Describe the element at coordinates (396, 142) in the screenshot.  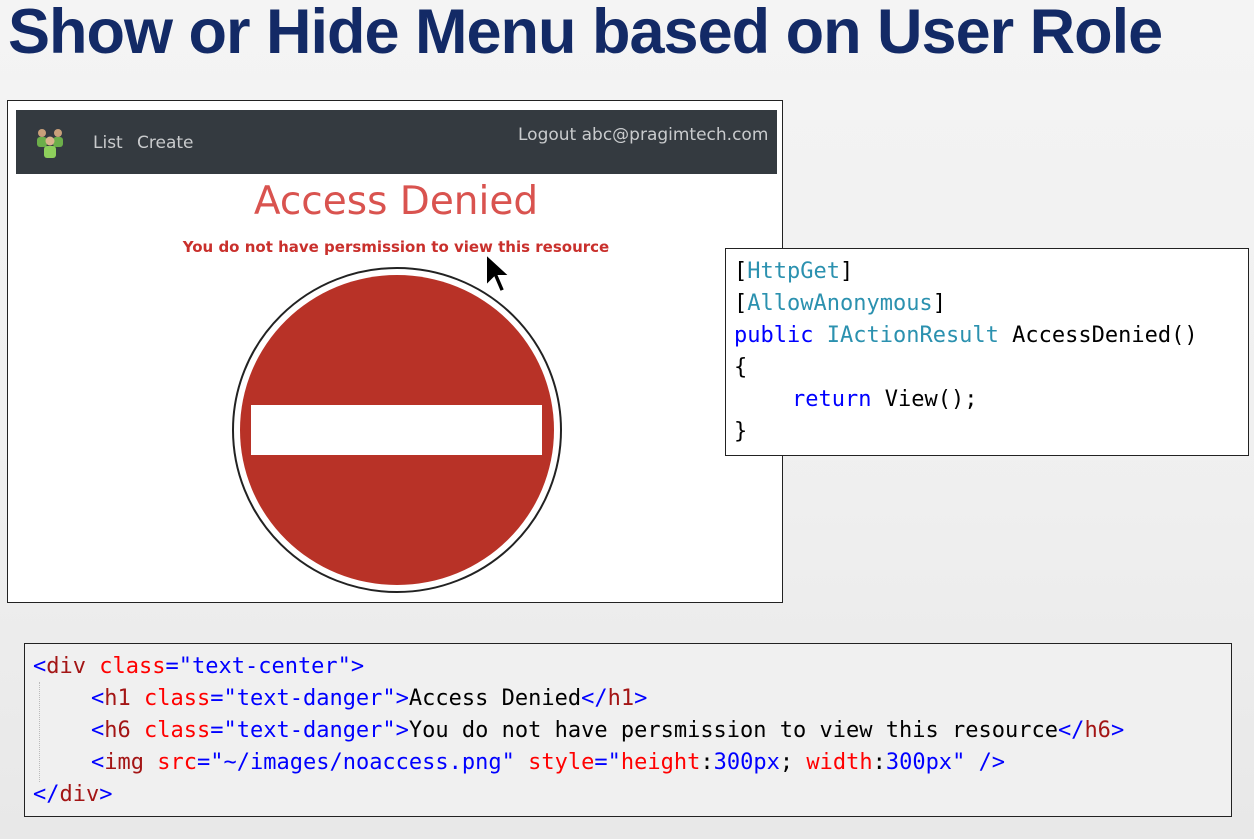
I see `navbar: List Create Logout abc@pragimtech.com` at that location.